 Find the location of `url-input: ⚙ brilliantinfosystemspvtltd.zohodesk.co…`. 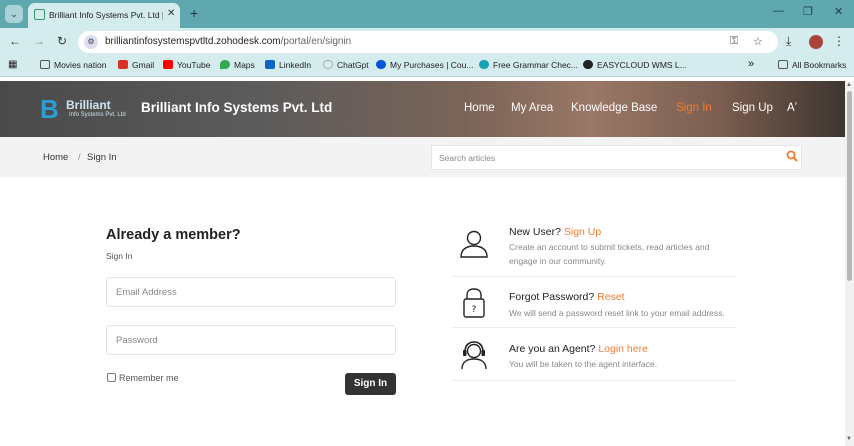

url-input: ⚙ brilliantinfosystemspvtltd.zohodesk.co… is located at coordinates (428, 42).